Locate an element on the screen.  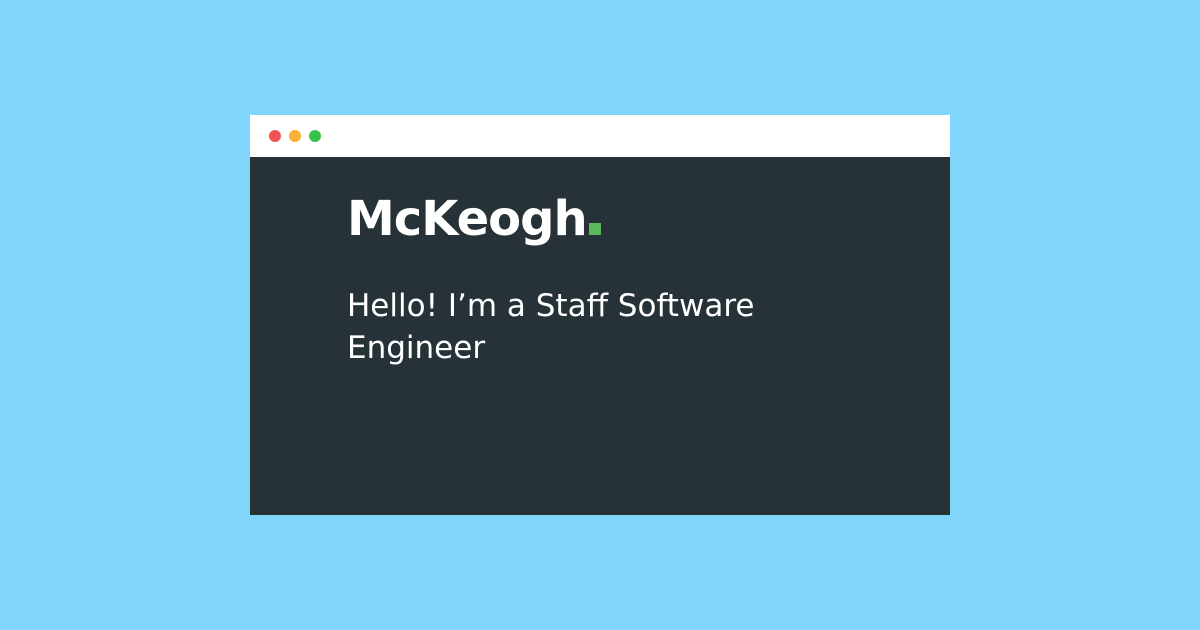
brand-accent-square-icon is located at coordinates (594, 229).